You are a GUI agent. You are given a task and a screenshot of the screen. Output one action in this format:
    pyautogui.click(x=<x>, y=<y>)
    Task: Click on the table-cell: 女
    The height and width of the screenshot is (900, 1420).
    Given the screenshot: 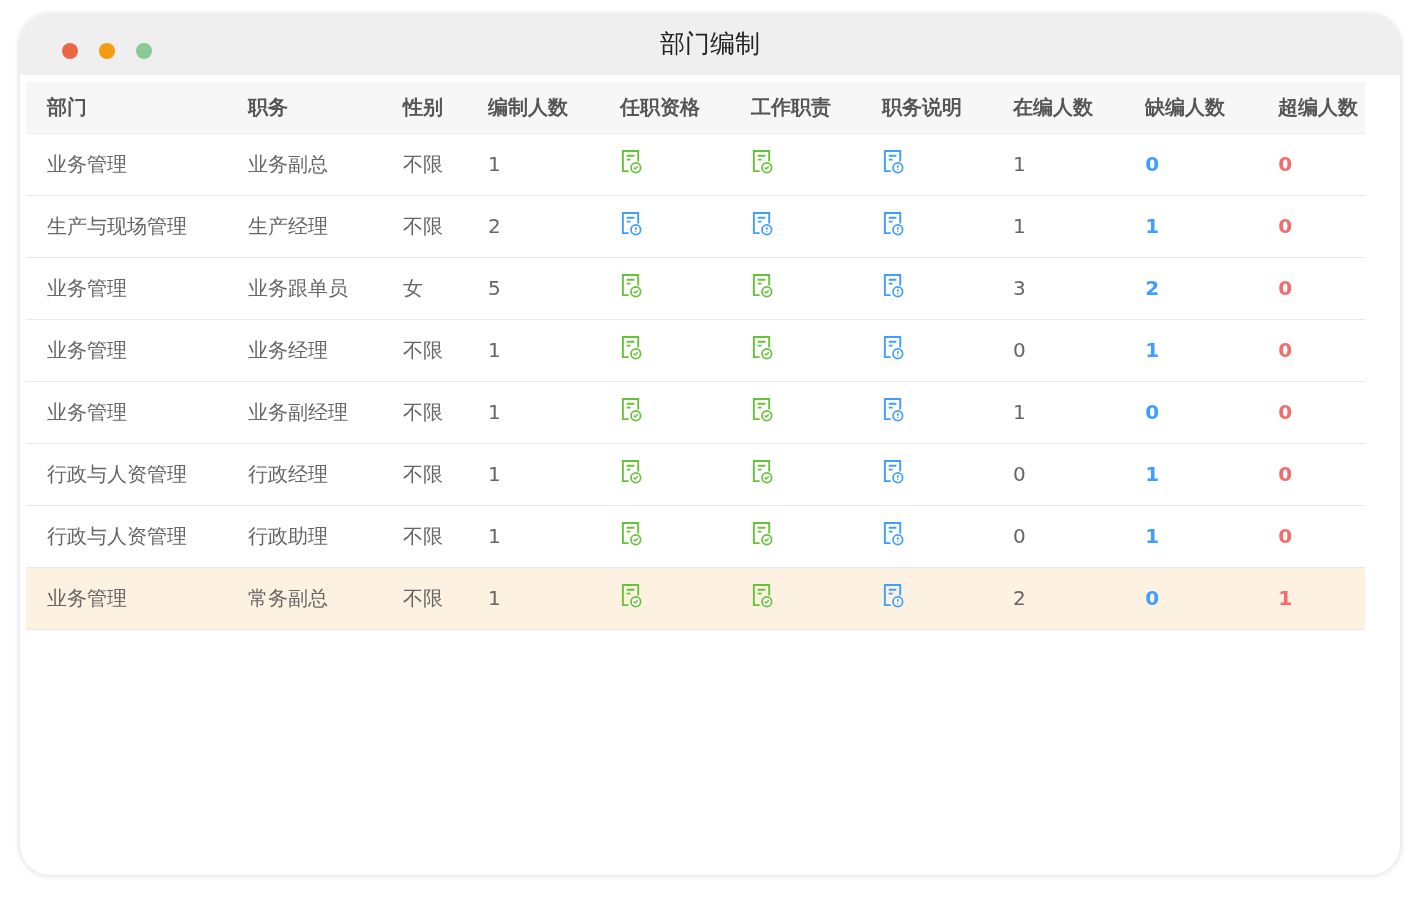 What is the action you would take?
    pyautogui.click(x=412, y=287)
    